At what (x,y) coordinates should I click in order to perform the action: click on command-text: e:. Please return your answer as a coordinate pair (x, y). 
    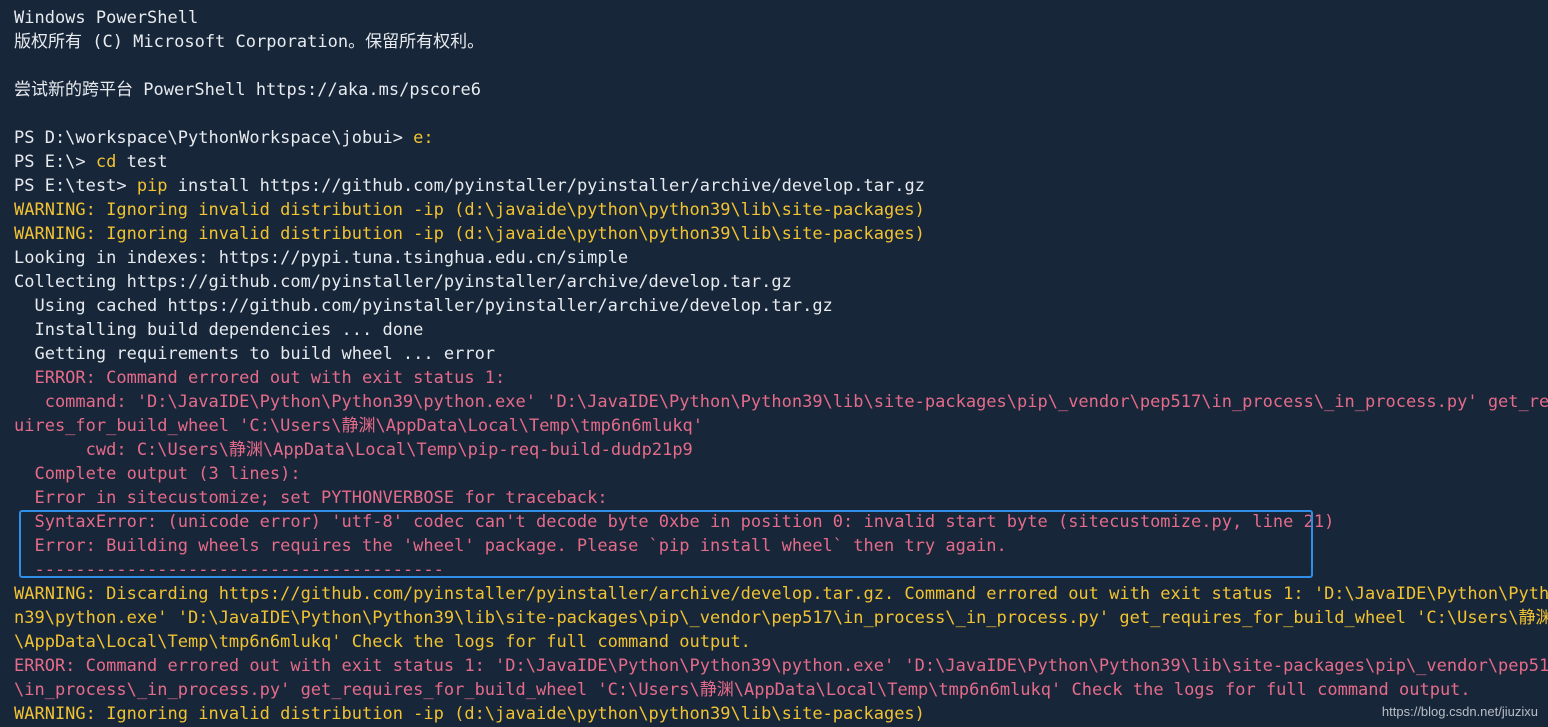
    Looking at the image, I should click on (423, 138).